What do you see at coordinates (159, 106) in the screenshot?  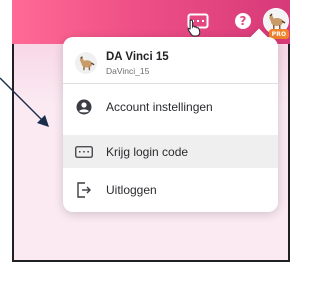 I see `menu-item-label: Account instellingen` at bounding box center [159, 106].